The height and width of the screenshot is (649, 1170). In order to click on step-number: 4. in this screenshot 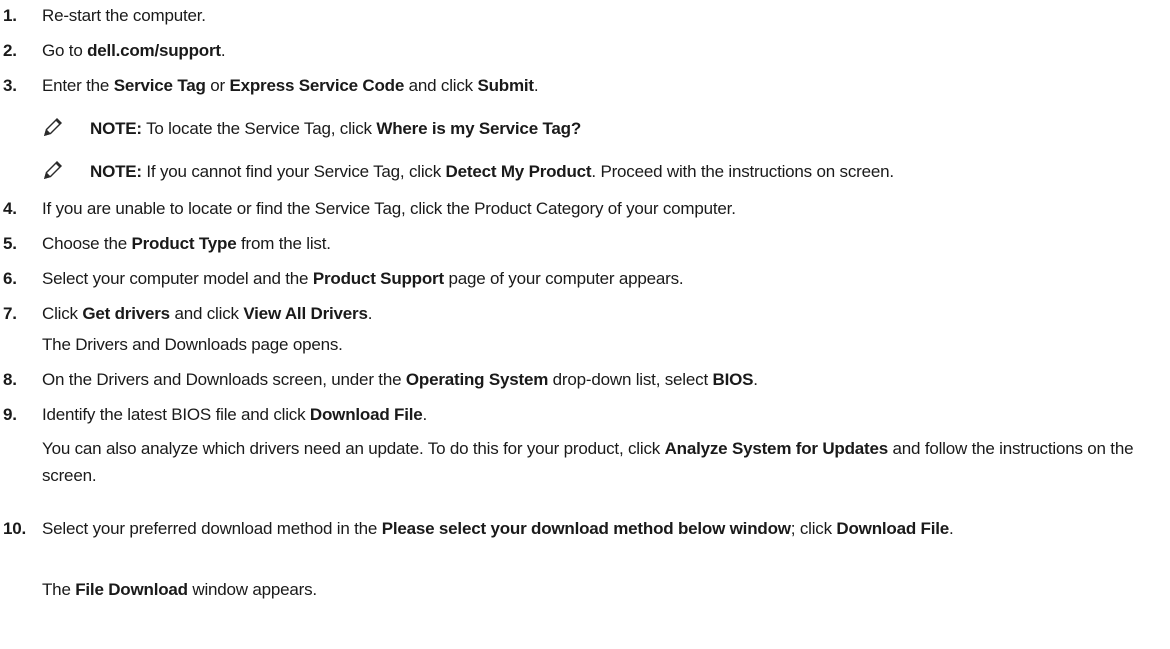, I will do `click(10, 208)`.